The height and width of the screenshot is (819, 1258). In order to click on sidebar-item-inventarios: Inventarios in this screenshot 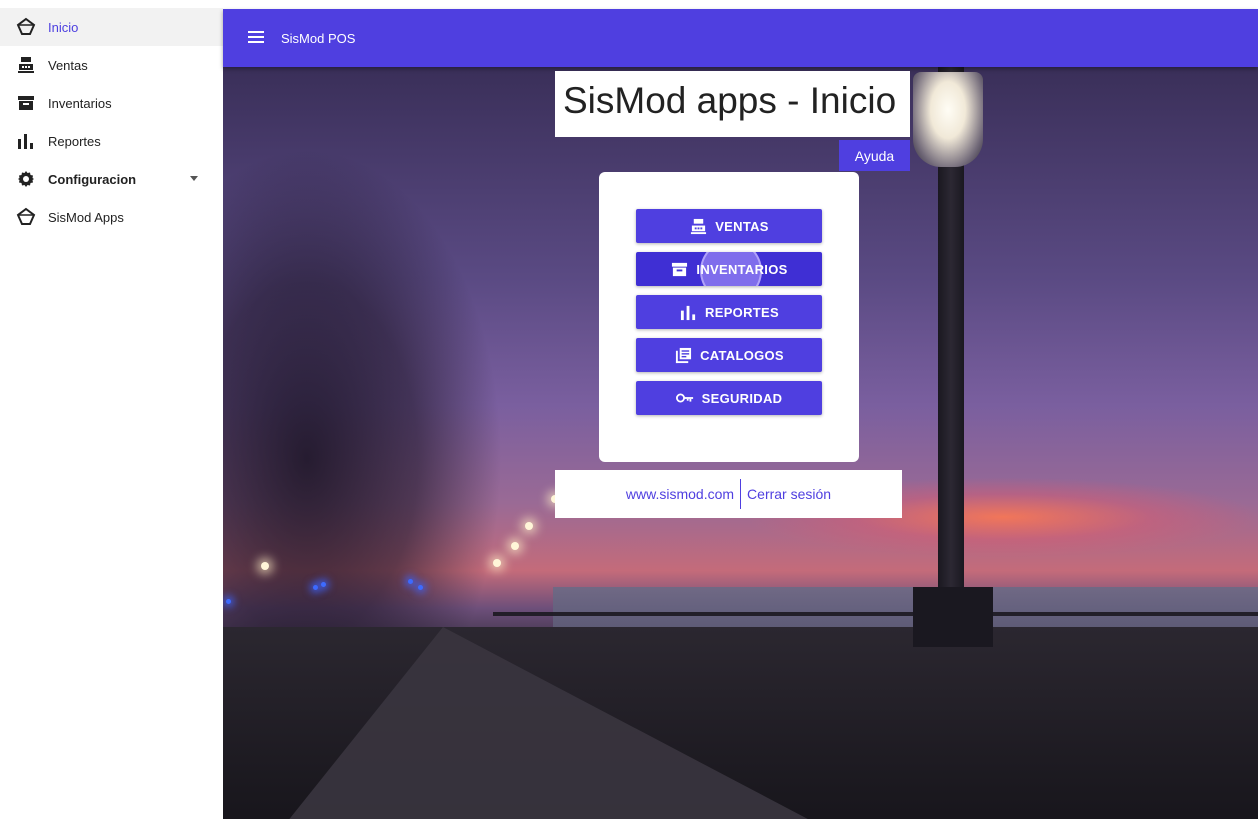, I will do `click(111, 103)`.